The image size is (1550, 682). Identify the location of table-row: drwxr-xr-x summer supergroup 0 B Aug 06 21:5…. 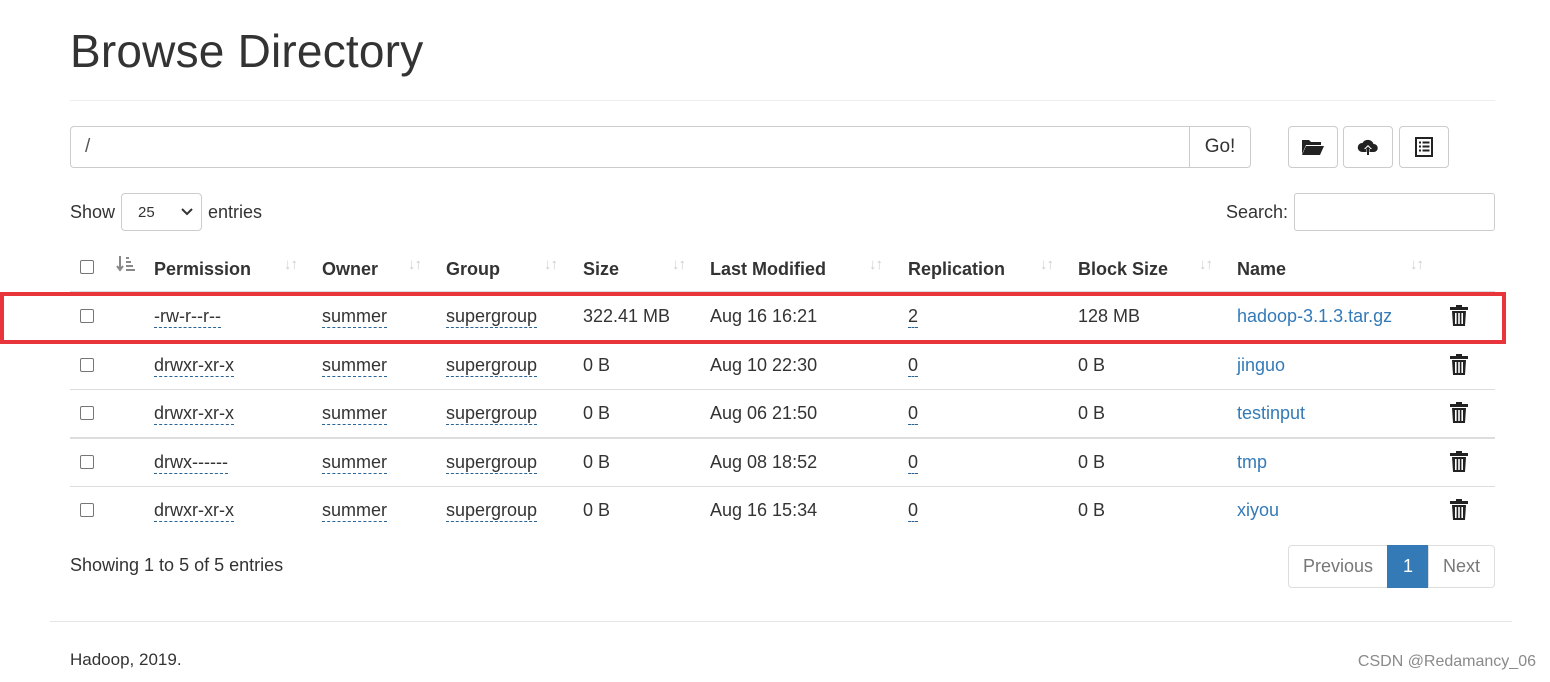
(782, 414).